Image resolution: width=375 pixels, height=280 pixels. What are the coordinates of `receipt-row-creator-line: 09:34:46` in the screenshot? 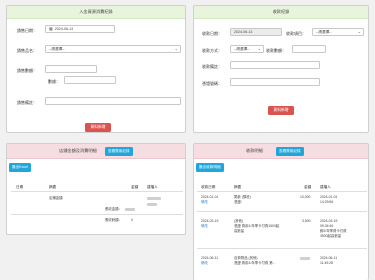 It's located at (327, 226).